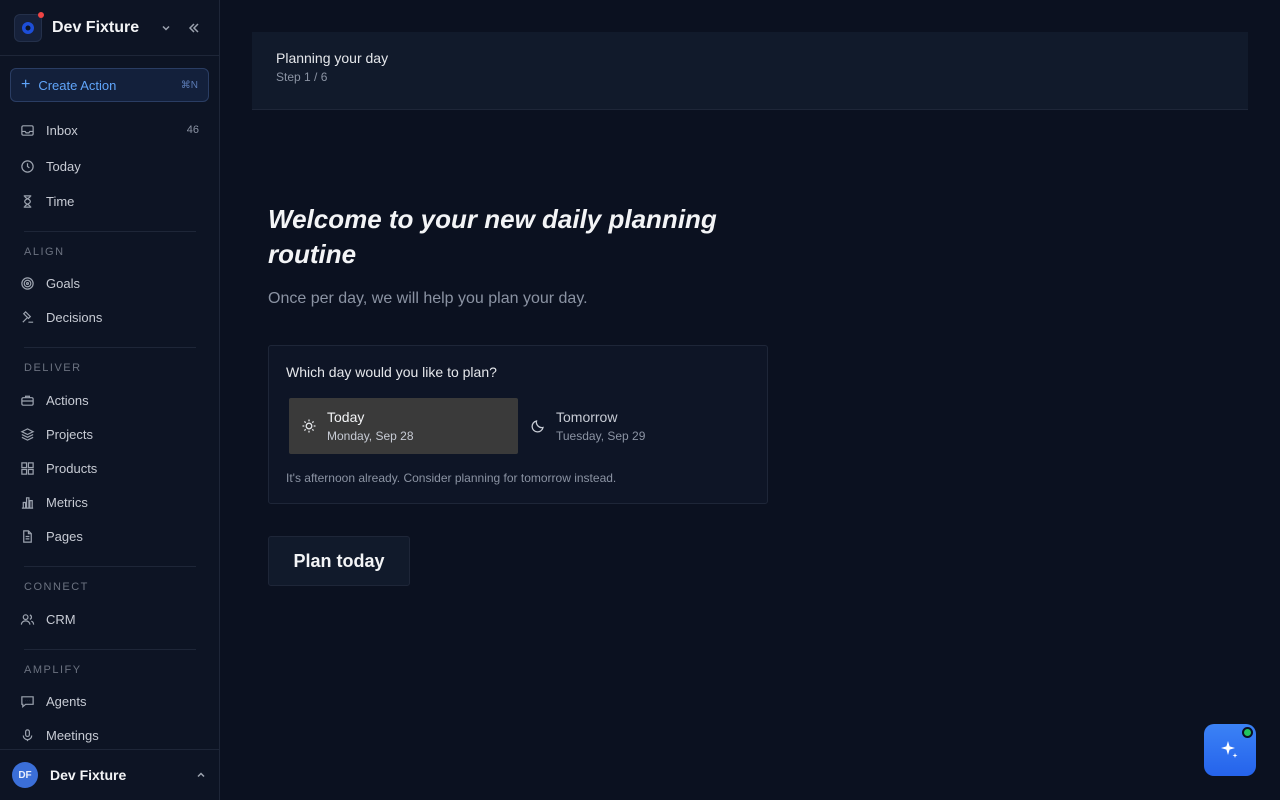 This screenshot has height=800, width=1280. What do you see at coordinates (27, 434) in the screenshot?
I see `layers-icon` at bounding box center [27, 434].